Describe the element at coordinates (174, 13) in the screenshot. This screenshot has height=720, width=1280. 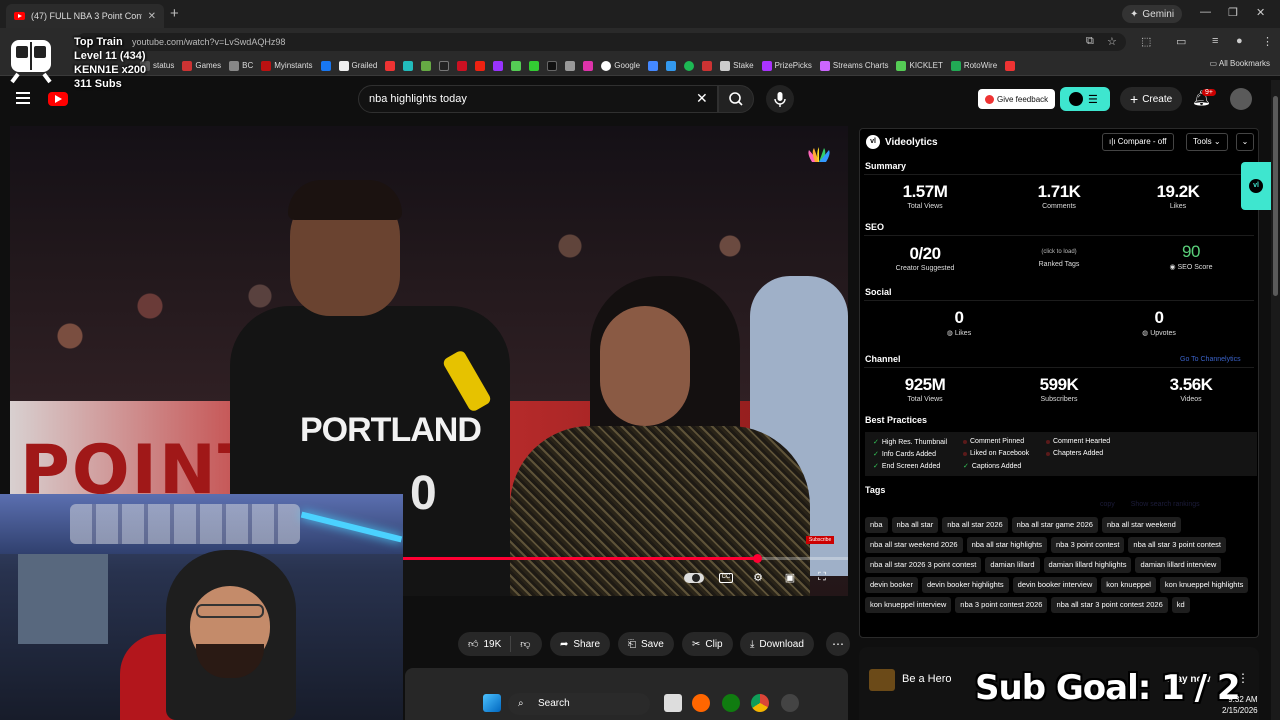
I see `new-tab-button: +` at that location.